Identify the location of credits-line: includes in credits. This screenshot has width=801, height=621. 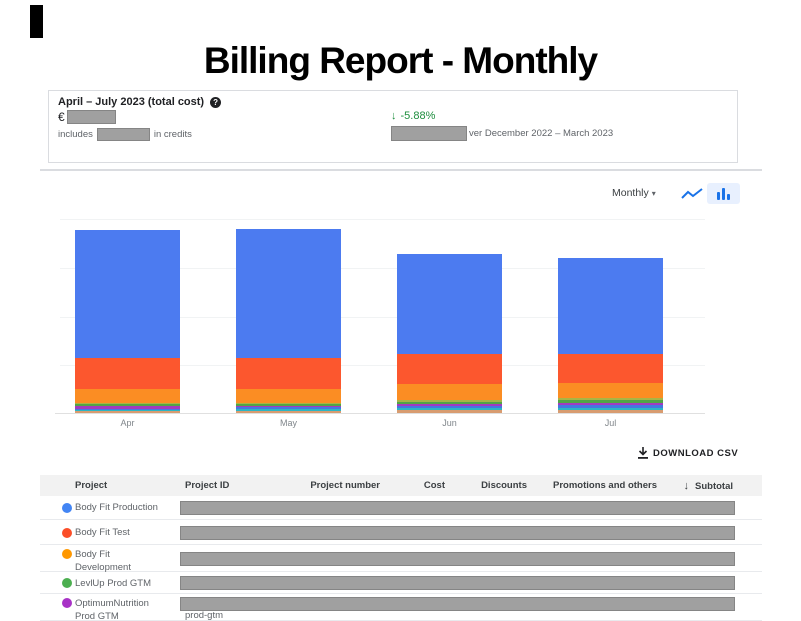
(125, 134).